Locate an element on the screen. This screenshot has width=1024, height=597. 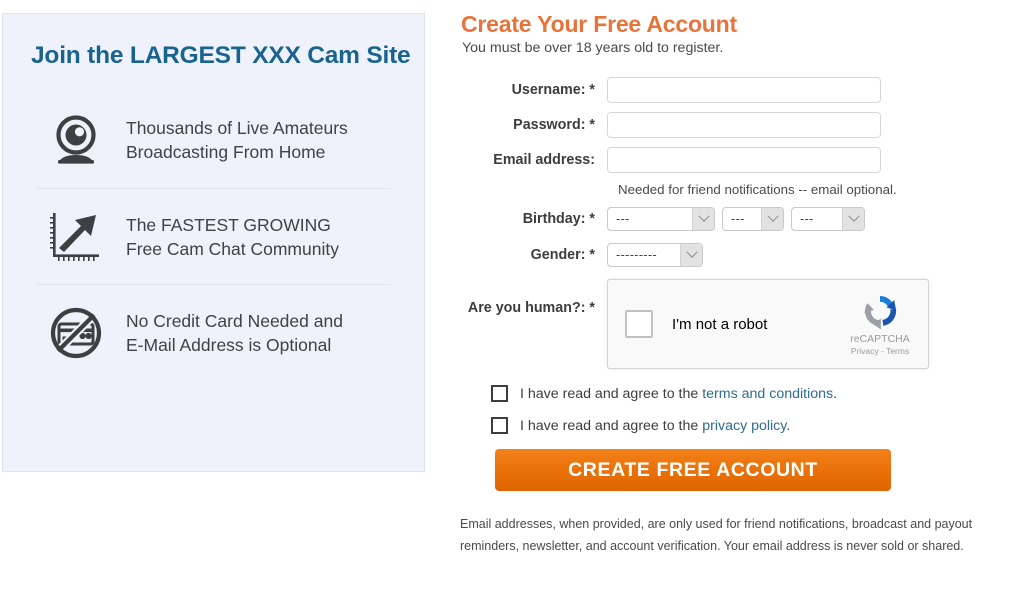
birthday-day-select: --- is located at coordinates (828, 219).